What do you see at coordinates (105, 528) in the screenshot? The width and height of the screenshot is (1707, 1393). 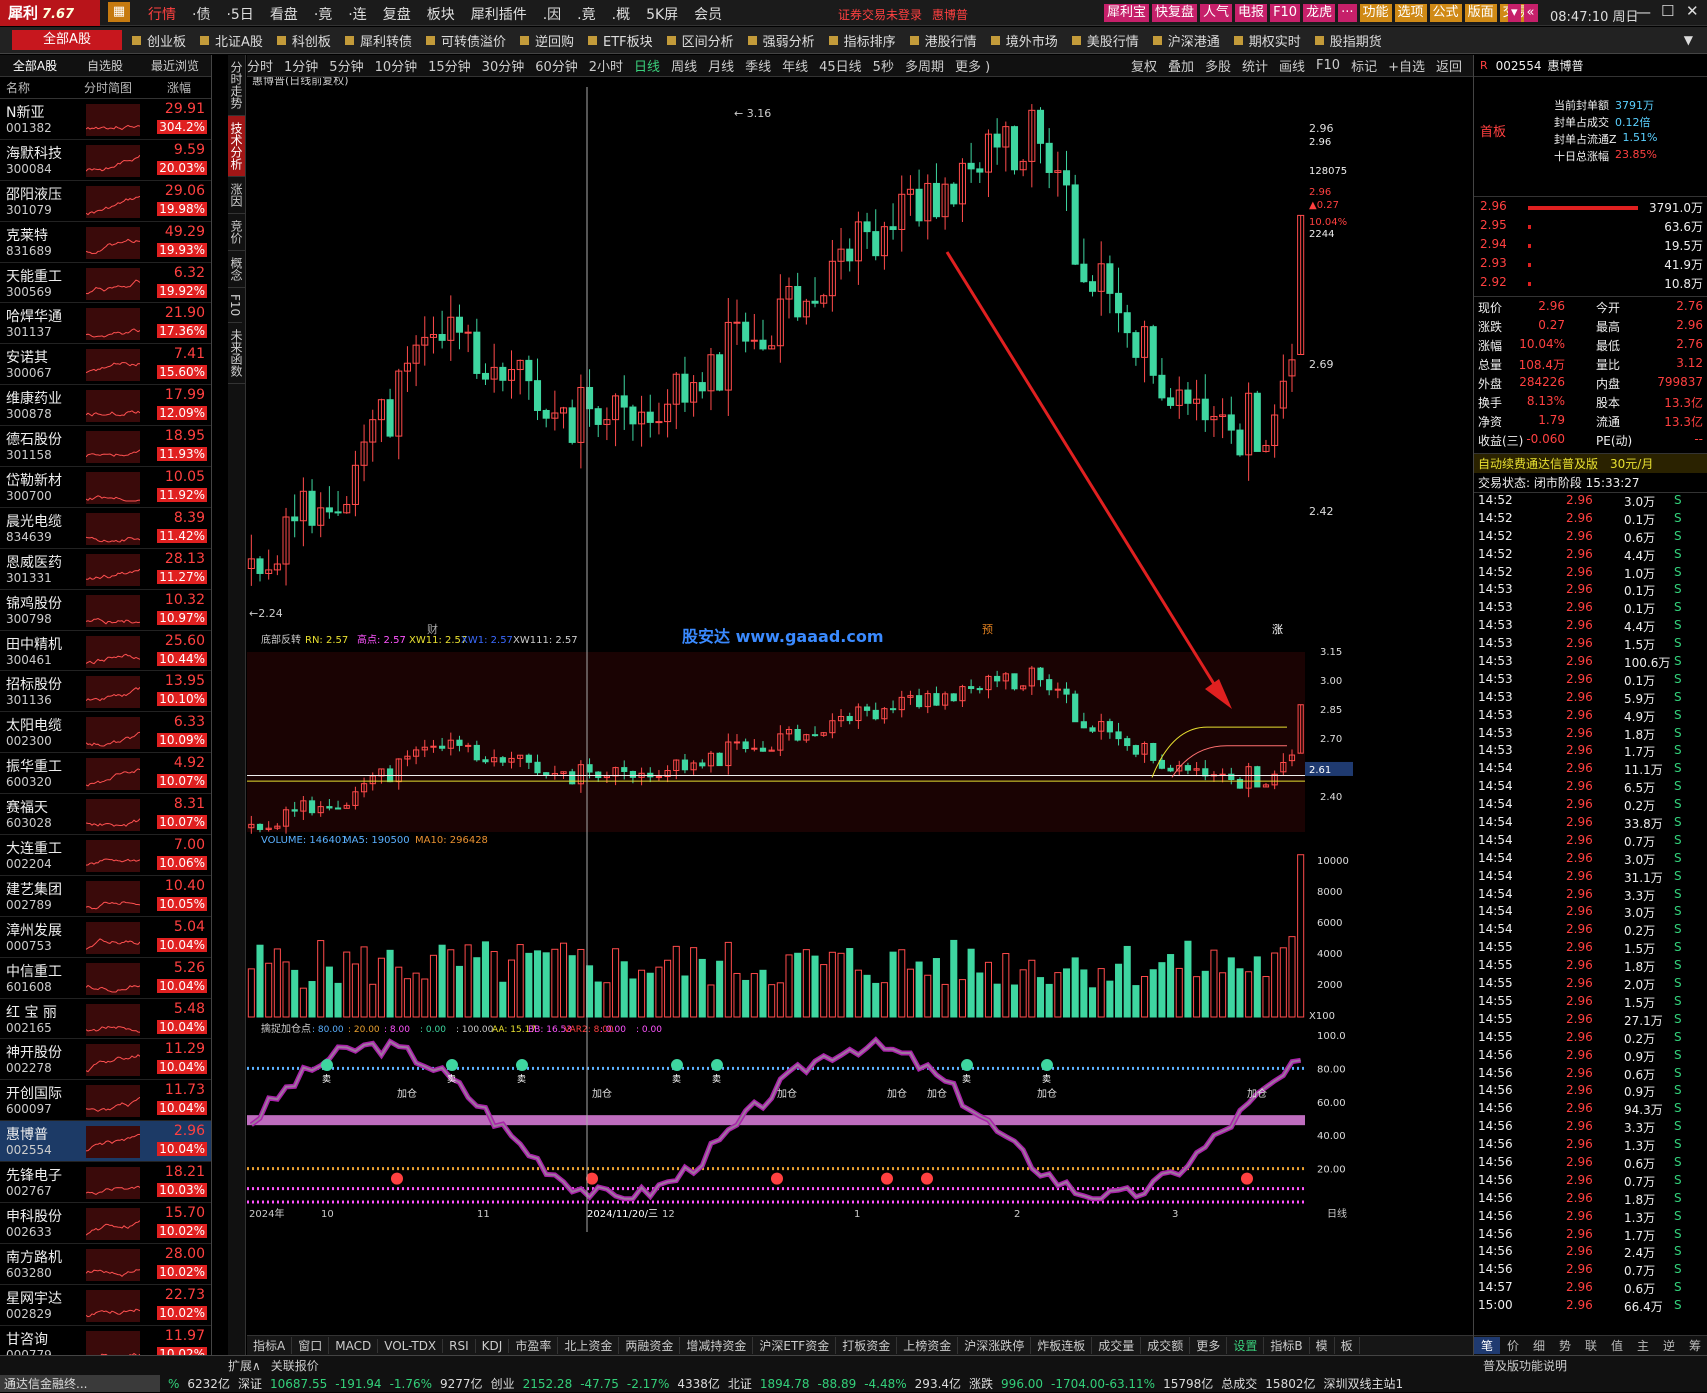 I see `stock-row: 晨光电缆 834639 8.39 11.42%` at bounding box center [105, 528].